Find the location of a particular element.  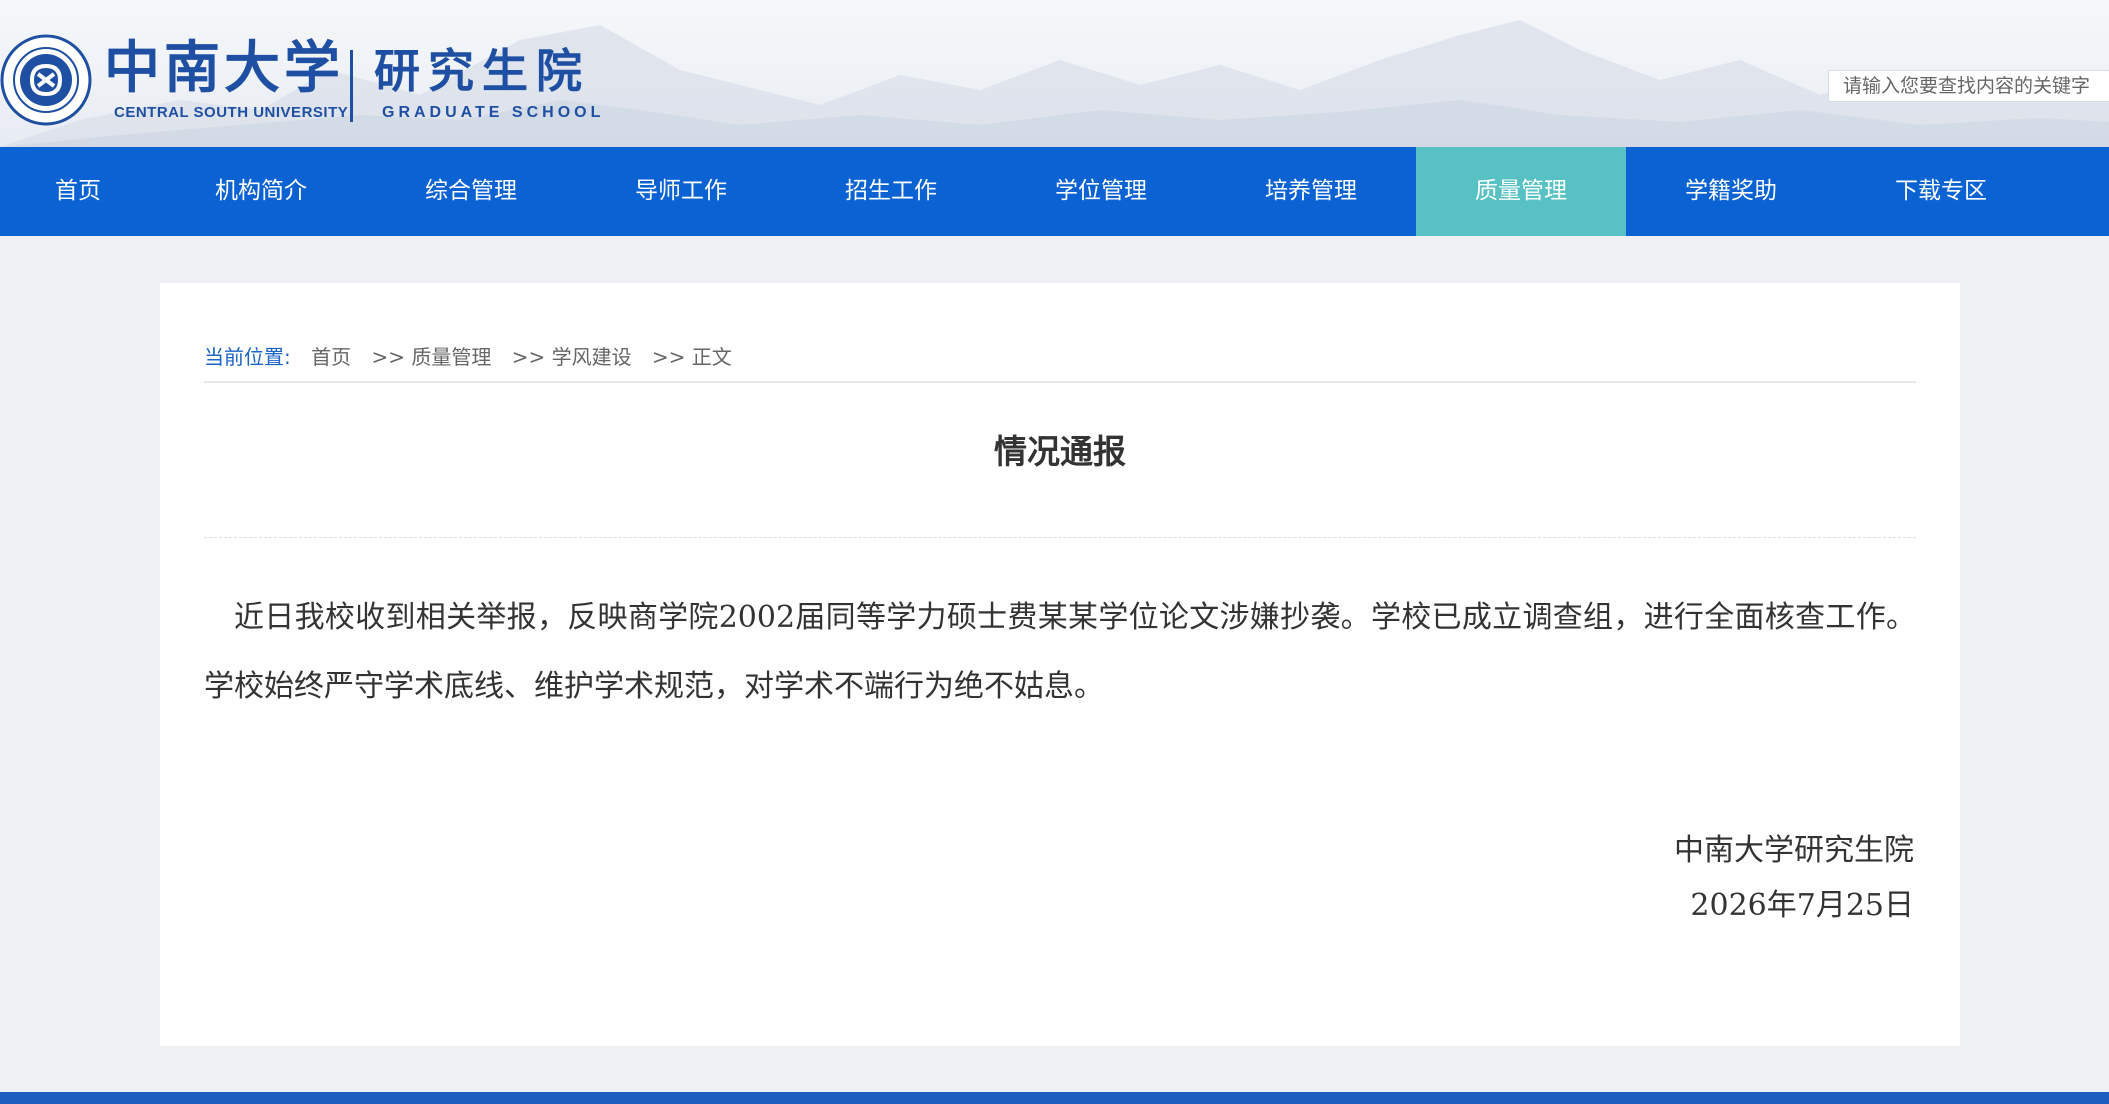

title-divider is located at coordinates (1060, 537).